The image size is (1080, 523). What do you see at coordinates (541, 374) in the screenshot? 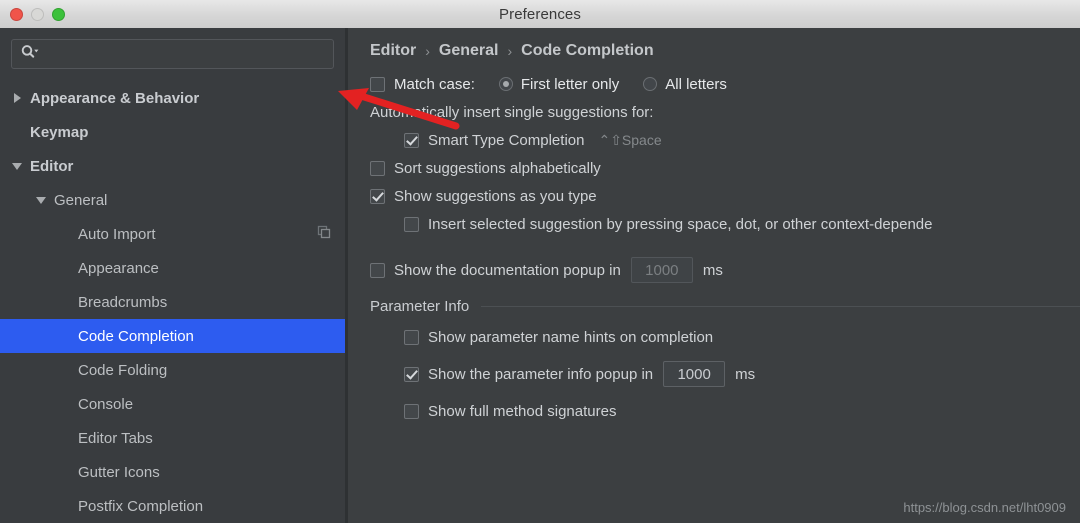
I see `parameter-info-popup-label: Show the parameter info popup in` at bounding box center [541, 374].